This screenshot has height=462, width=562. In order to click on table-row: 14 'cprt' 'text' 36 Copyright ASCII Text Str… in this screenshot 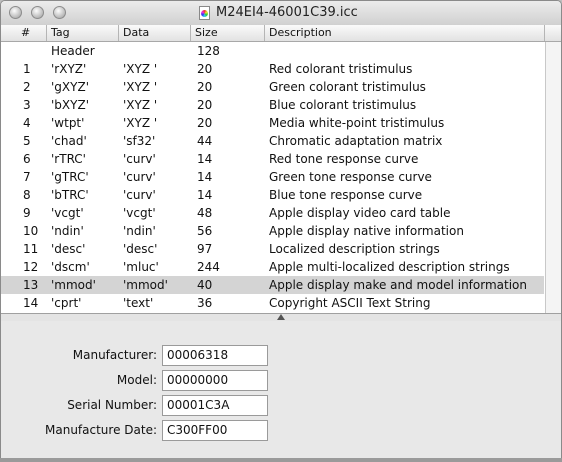, I will do `click(272, 303)`.